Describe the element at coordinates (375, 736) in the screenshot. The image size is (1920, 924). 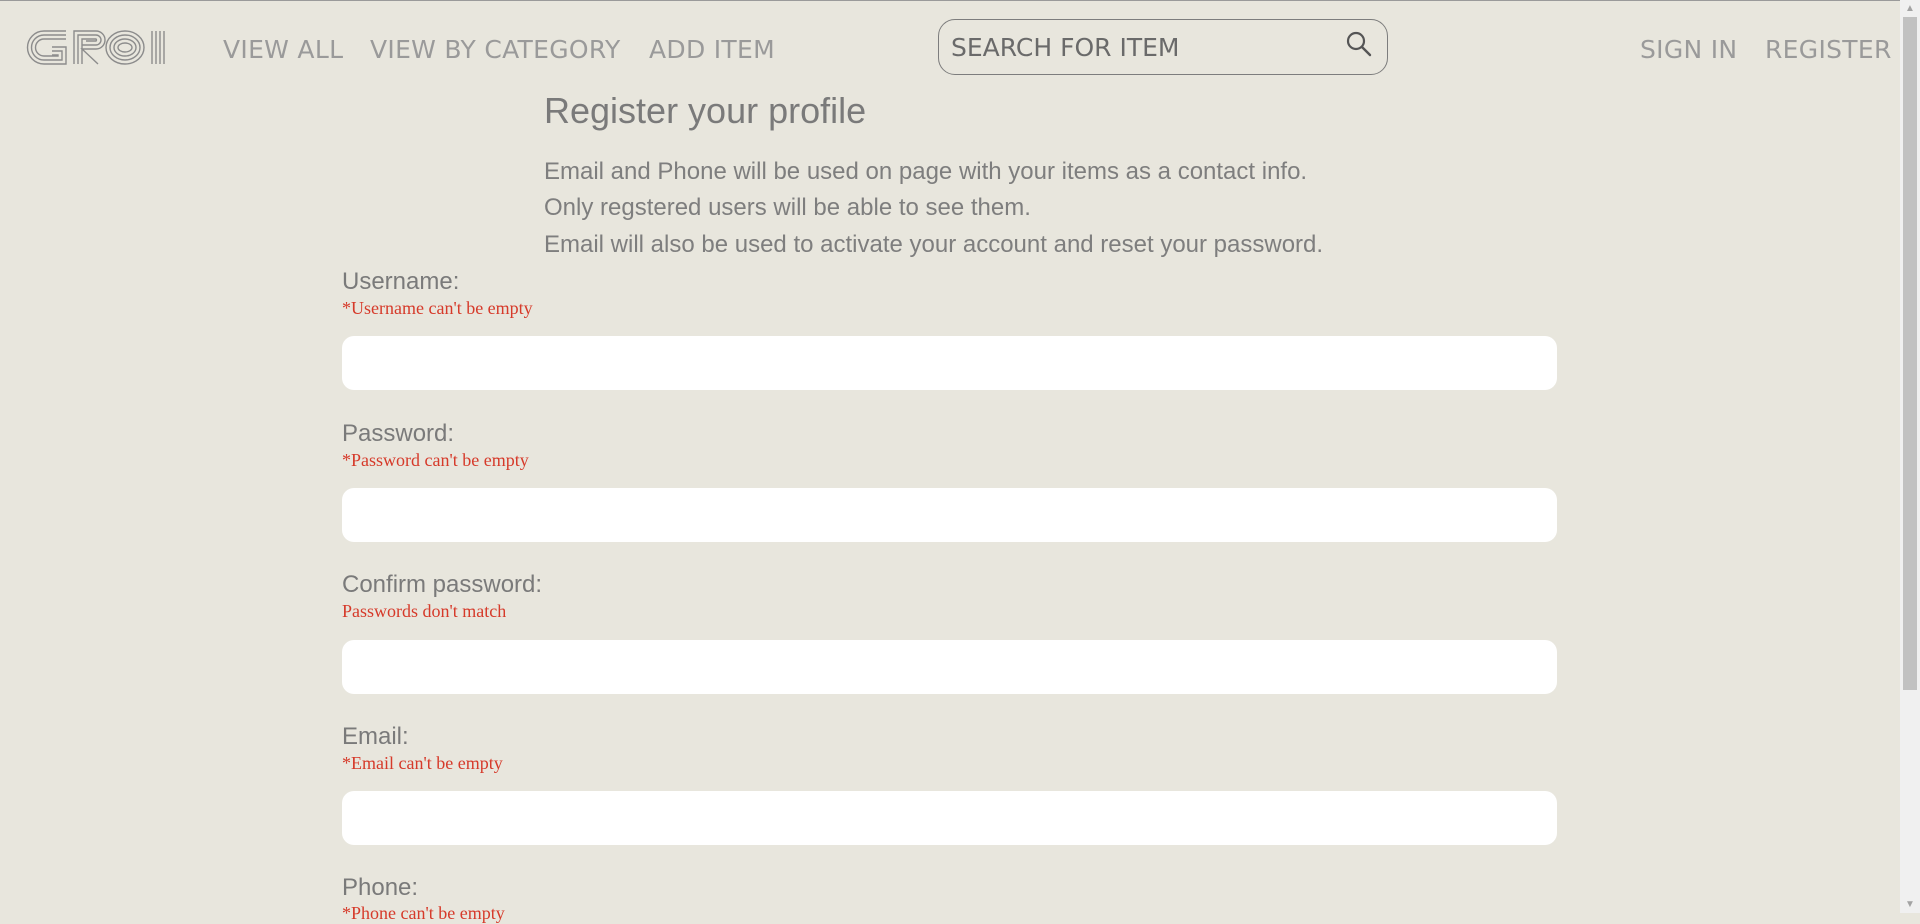
I see `email-label: Email:` at that location.